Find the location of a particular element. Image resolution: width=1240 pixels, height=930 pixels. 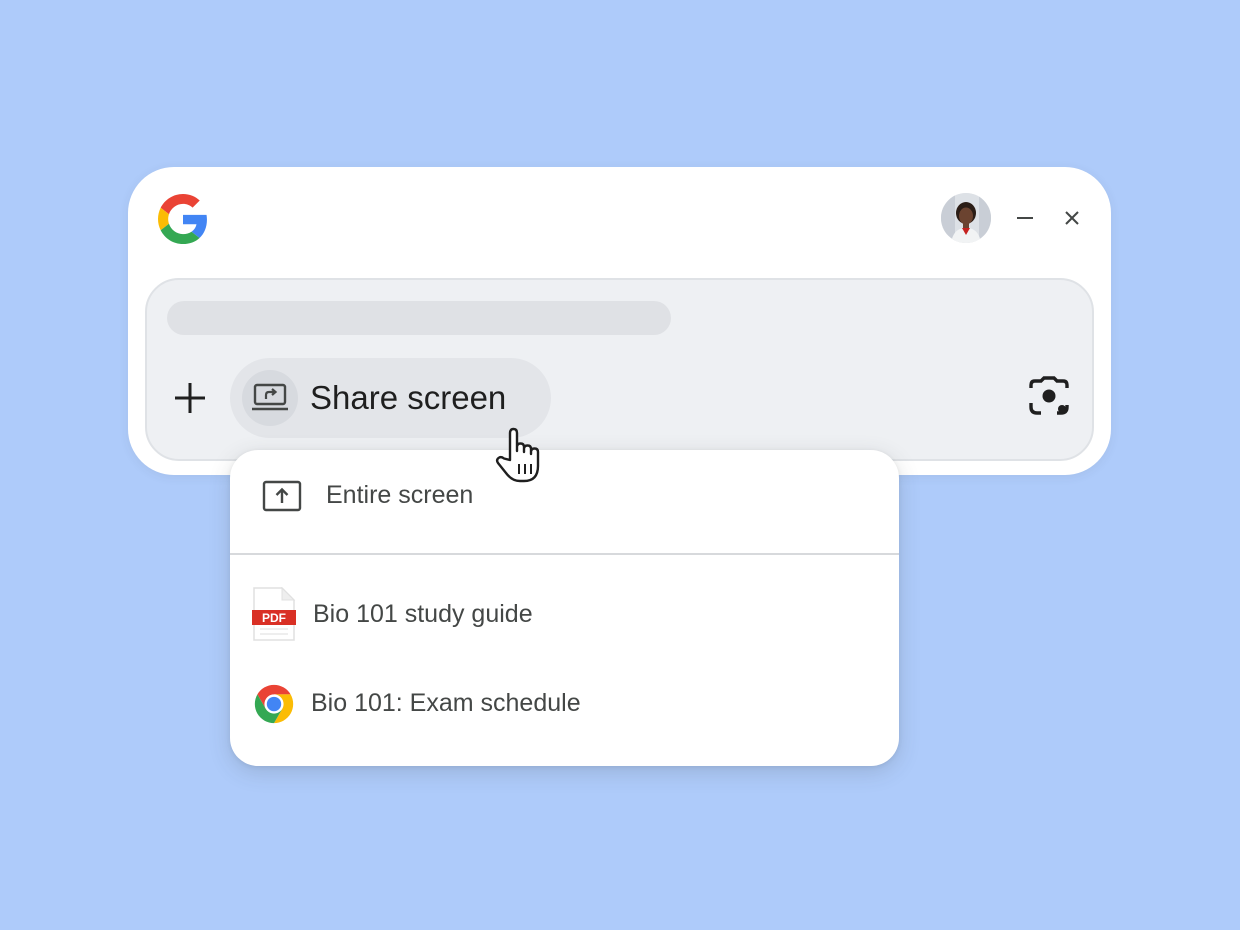

google-lens-button is located at coordinates (1049, 396).